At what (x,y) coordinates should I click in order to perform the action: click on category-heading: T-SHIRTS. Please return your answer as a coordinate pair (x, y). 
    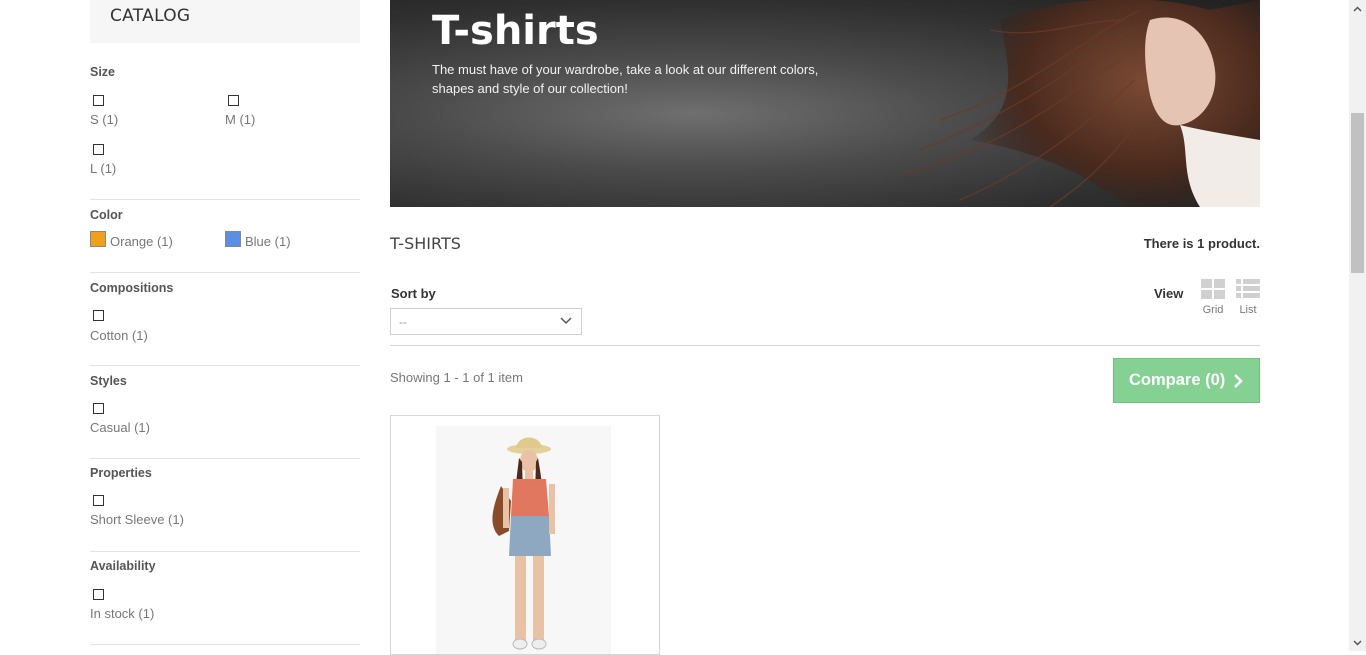
    Looking at the image, I should click on (425, 243).